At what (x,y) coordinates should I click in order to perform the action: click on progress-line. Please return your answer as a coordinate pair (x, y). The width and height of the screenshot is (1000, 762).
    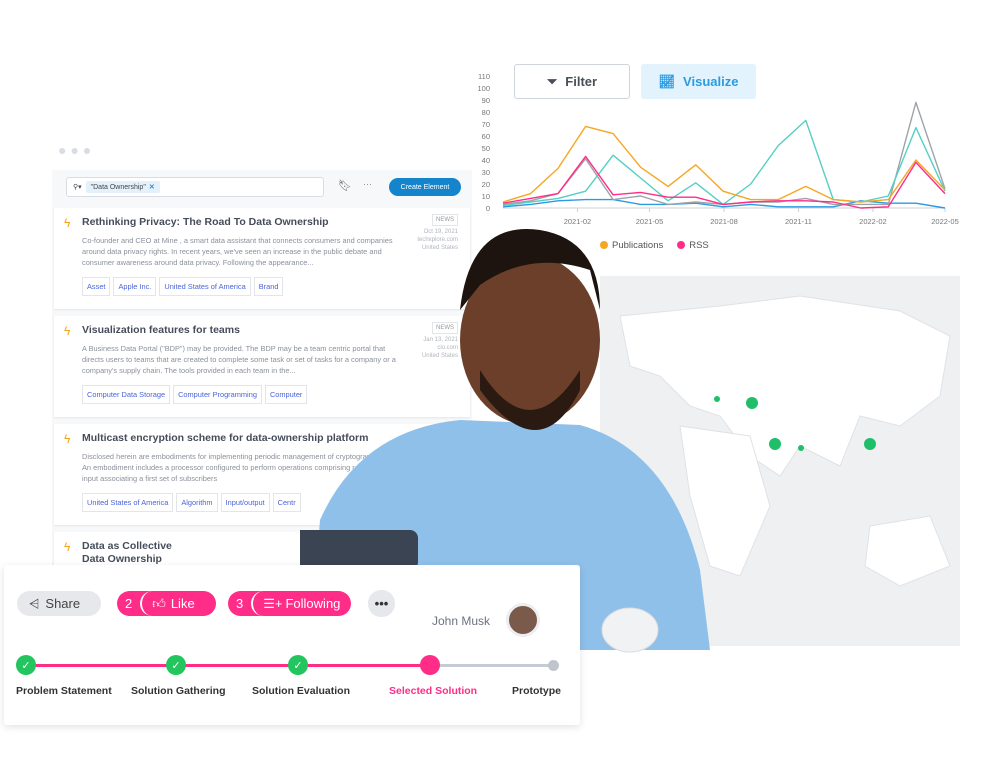
    Looking at the image, I should click on (228, 665).